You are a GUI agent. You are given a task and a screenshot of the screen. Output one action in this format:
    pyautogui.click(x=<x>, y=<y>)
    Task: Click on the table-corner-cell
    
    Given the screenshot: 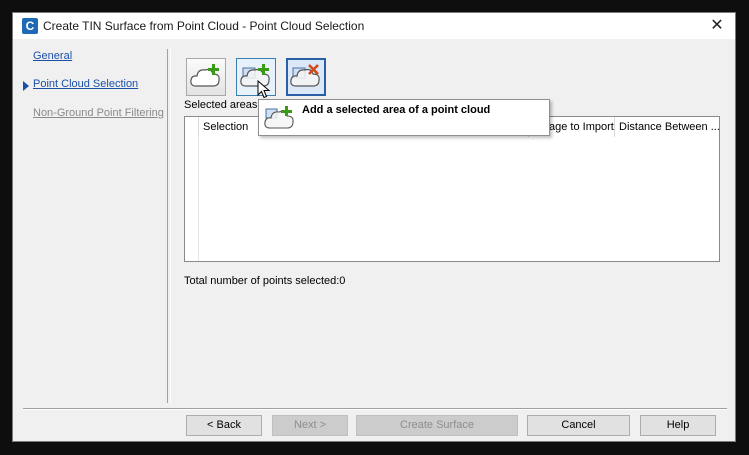 What is the action you would take?
    pyautogui.click(x=192, y=127)
    